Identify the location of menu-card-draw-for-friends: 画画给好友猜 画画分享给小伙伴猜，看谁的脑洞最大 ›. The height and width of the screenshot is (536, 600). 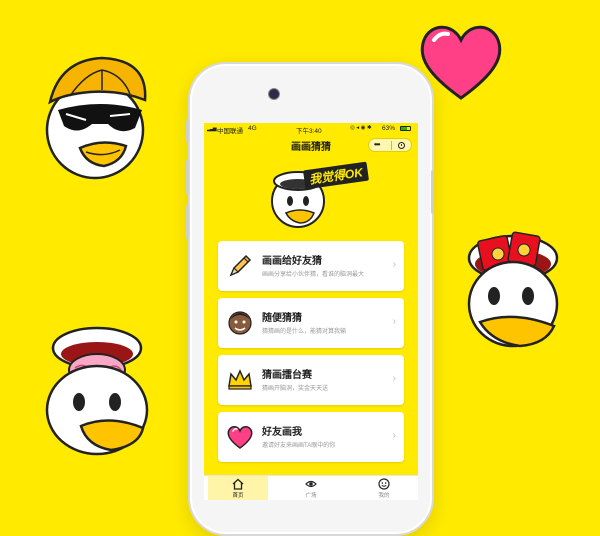
(311, 266).